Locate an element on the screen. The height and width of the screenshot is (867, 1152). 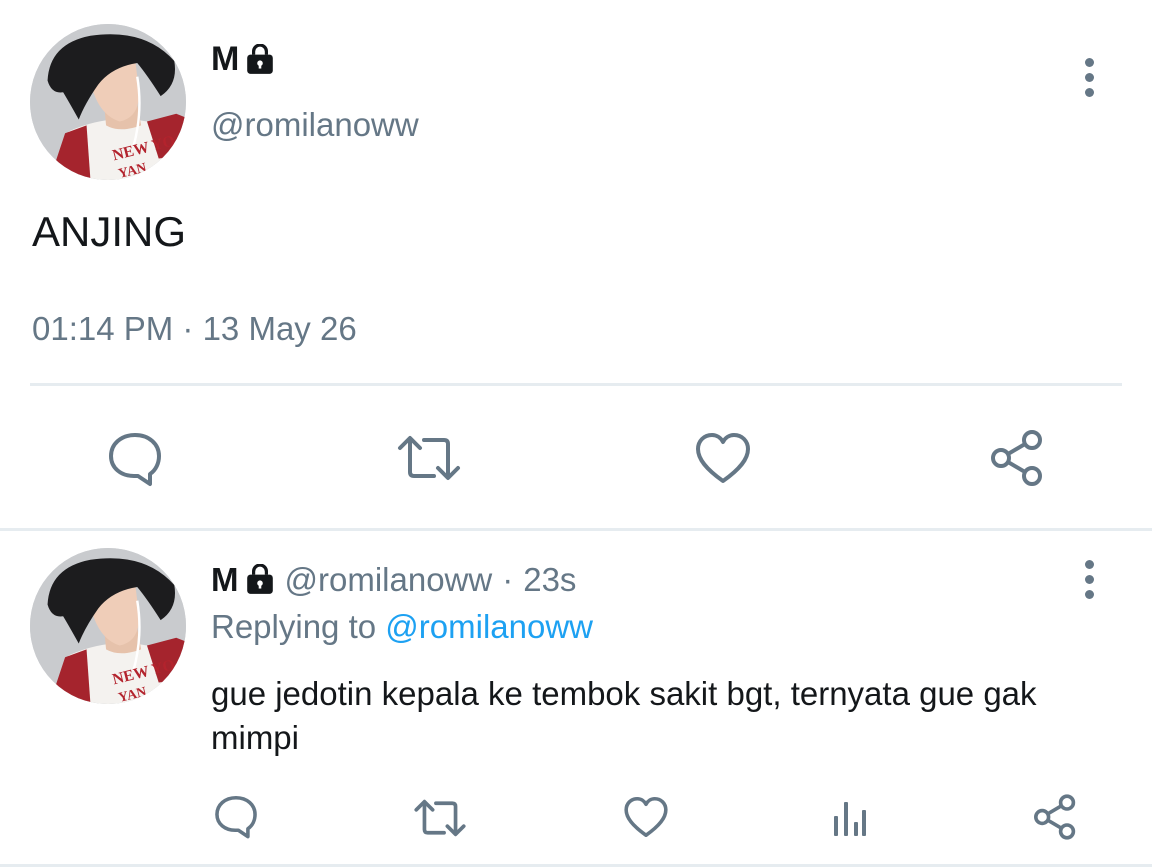
author-name-label: M is located at coordinates (225, 59).